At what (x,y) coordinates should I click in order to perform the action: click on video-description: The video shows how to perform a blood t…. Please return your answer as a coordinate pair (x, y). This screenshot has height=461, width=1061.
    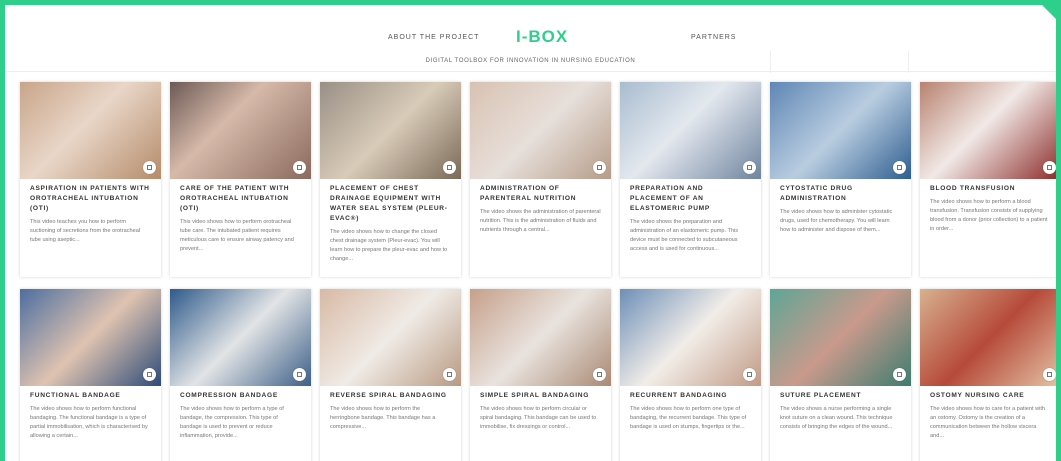
    Looking at the image, I should click on (989, 215).